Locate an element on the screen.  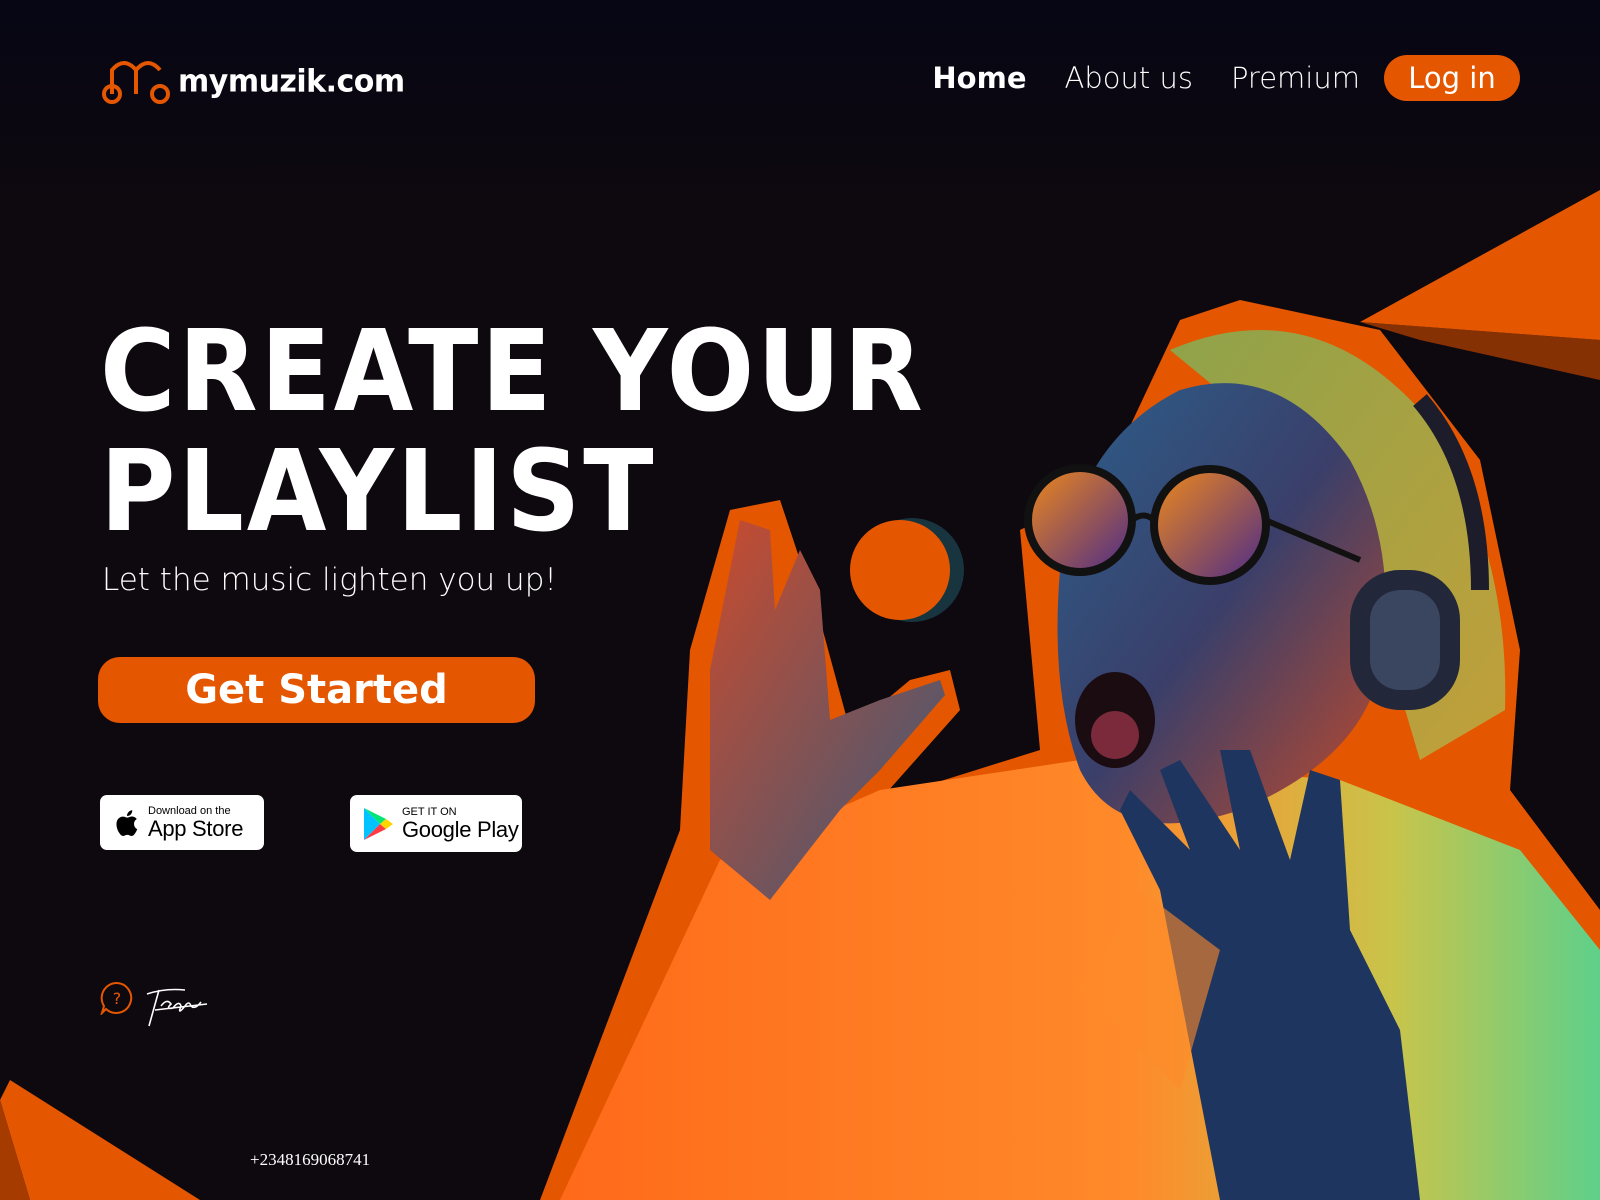
google-play-icon is located at coordinates (378, 823).